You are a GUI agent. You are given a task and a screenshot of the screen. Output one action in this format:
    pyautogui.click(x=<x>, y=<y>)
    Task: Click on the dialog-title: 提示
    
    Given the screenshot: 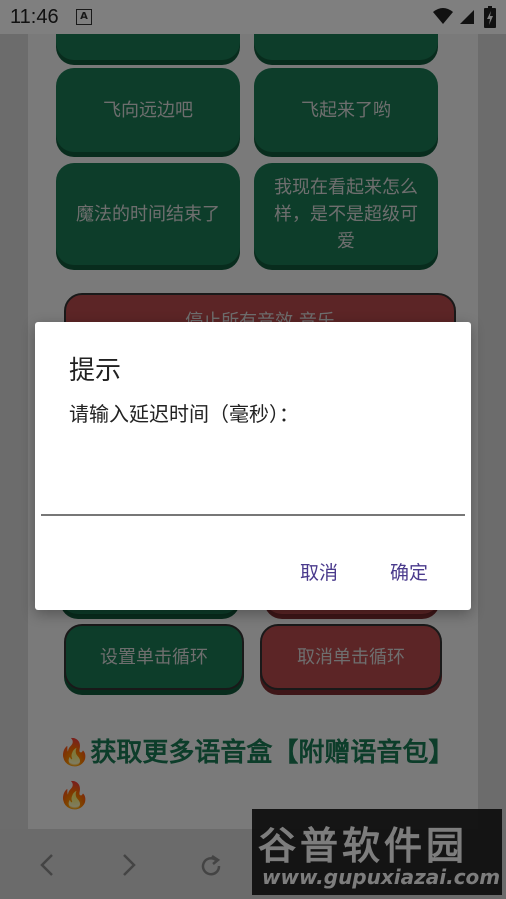 What is the action you would take?
    pyautogui.click(x=95, y=371)
    